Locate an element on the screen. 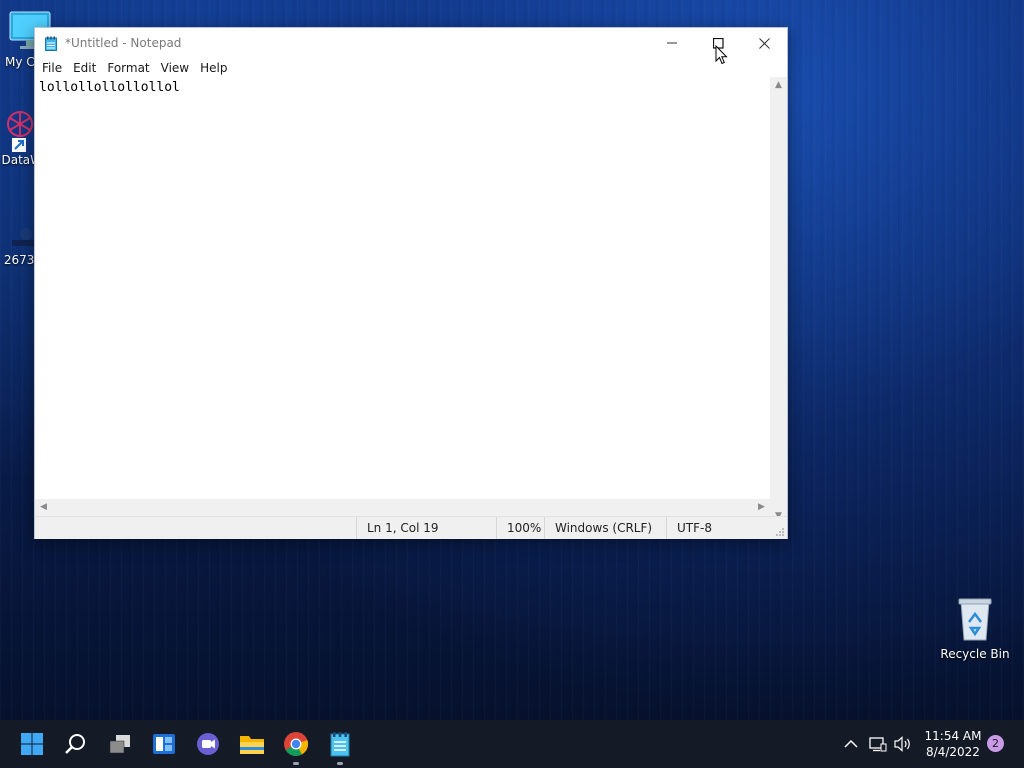 Image resolution: width=1024 pixels, height=768 pixels. recycle-bin-icon is located at coordinates (975, 619).